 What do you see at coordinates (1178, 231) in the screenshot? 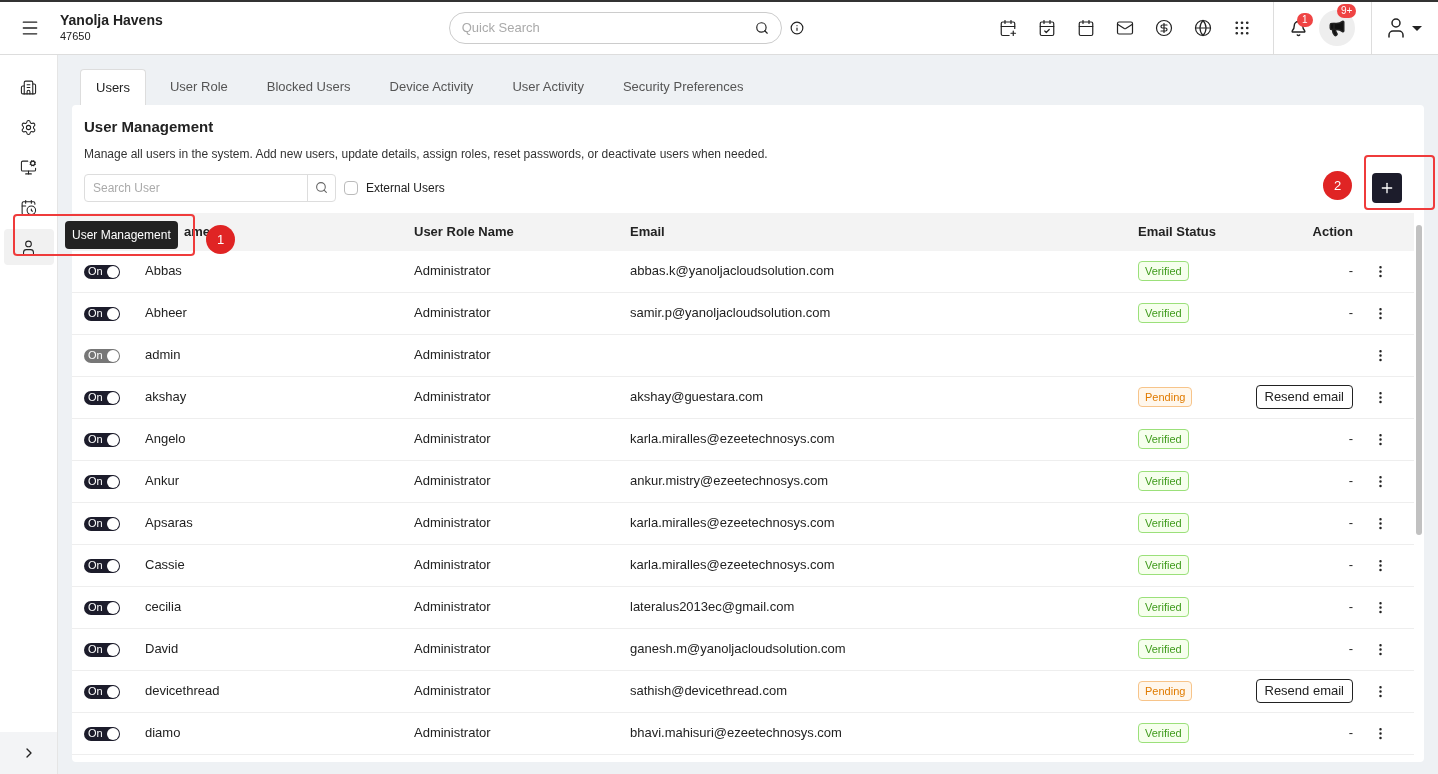
I see `column-header: Email Status` at bounding box center [1178, 231].